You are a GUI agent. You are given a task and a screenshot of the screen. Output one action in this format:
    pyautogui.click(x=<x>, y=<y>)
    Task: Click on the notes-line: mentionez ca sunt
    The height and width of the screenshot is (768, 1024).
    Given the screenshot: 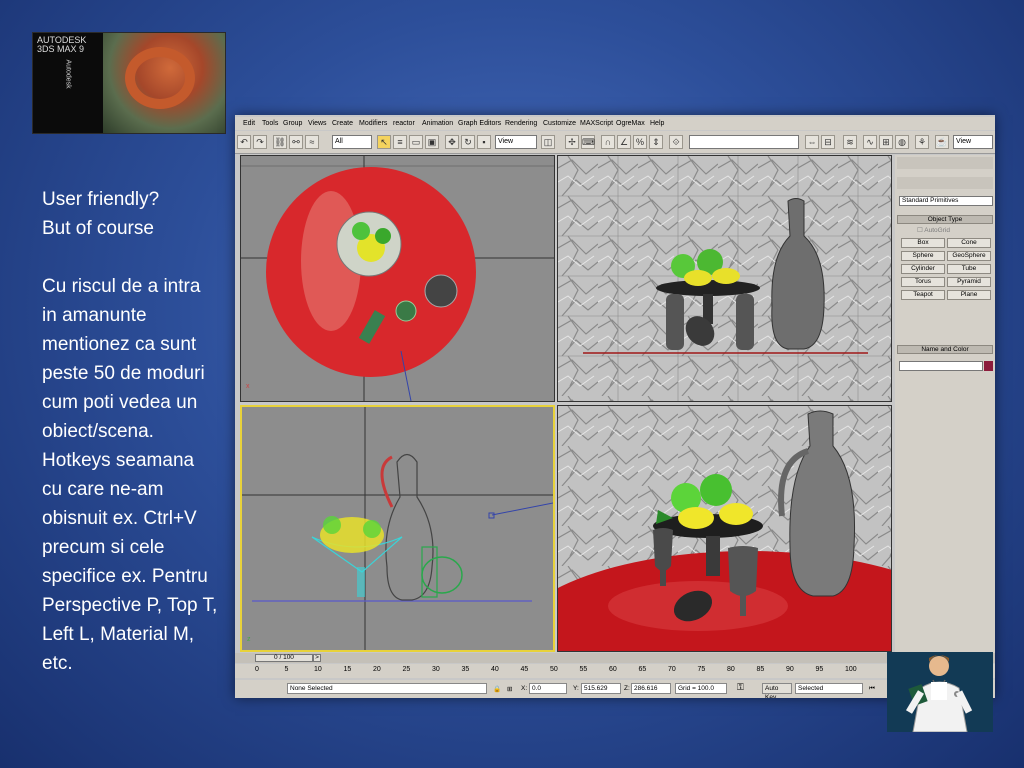 What is the action you would take?
    pyautogui.click(x=119, y=344)
    